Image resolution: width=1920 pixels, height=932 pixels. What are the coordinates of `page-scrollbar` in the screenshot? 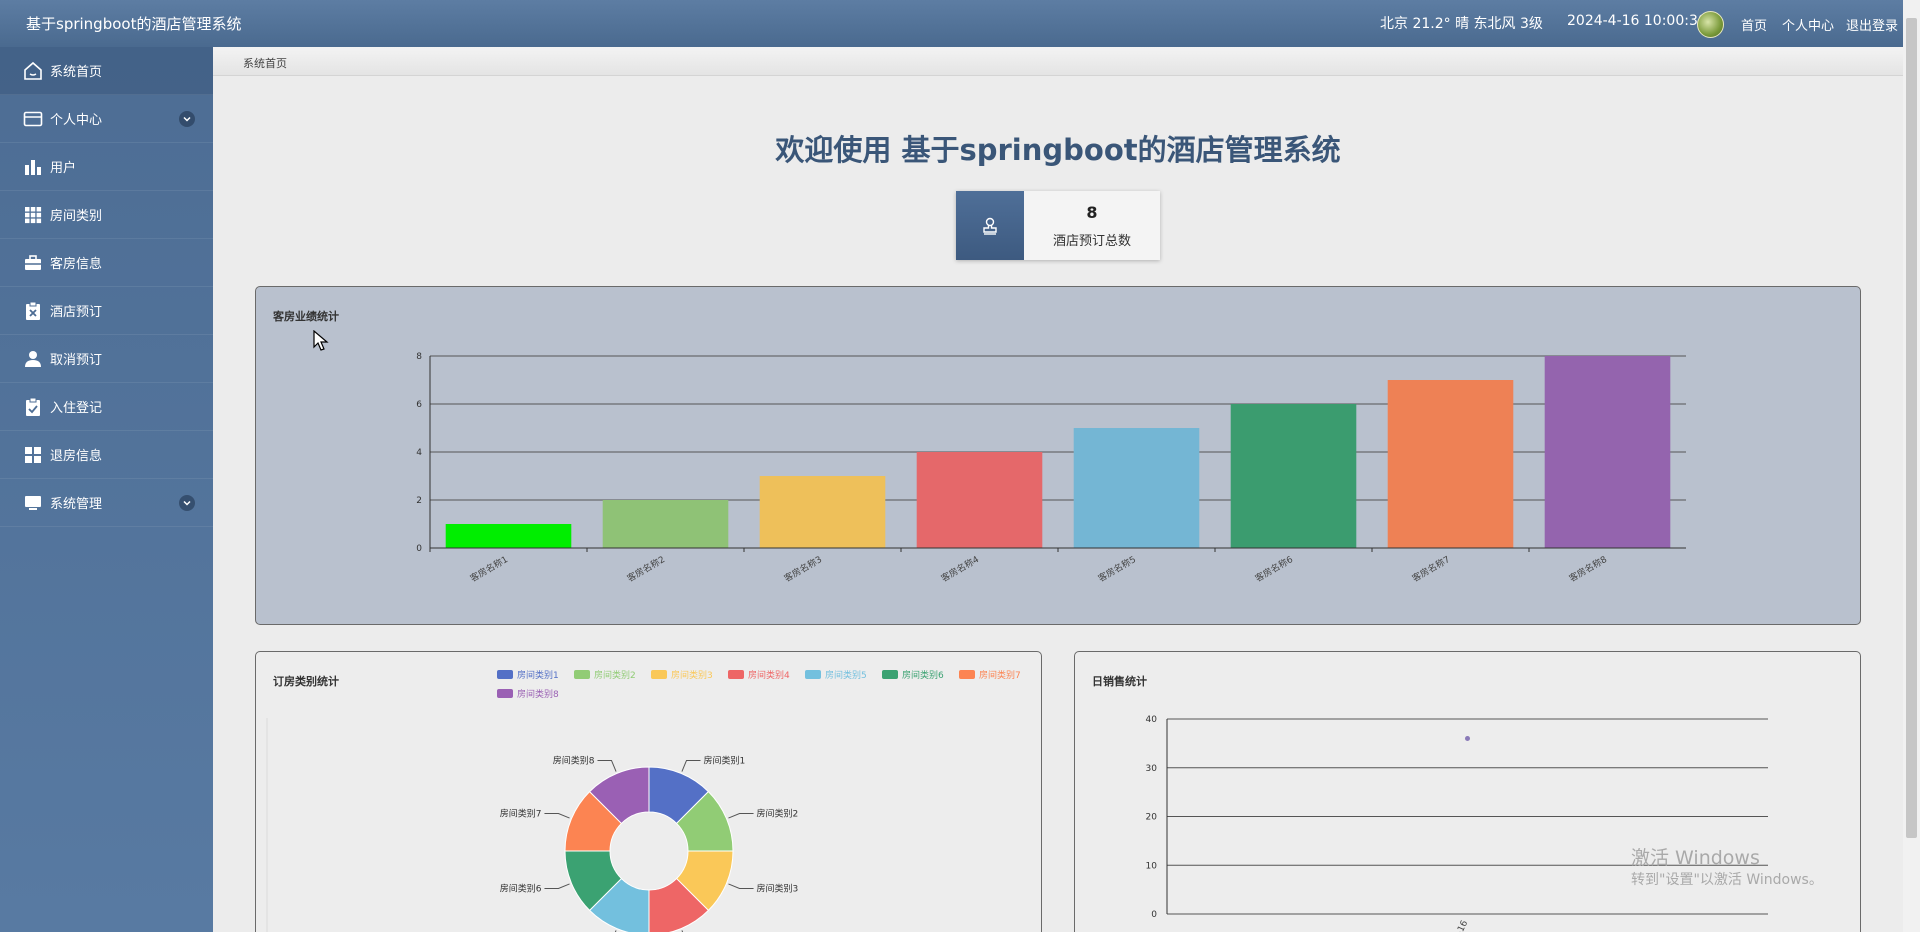 It's located at (1911, 466).